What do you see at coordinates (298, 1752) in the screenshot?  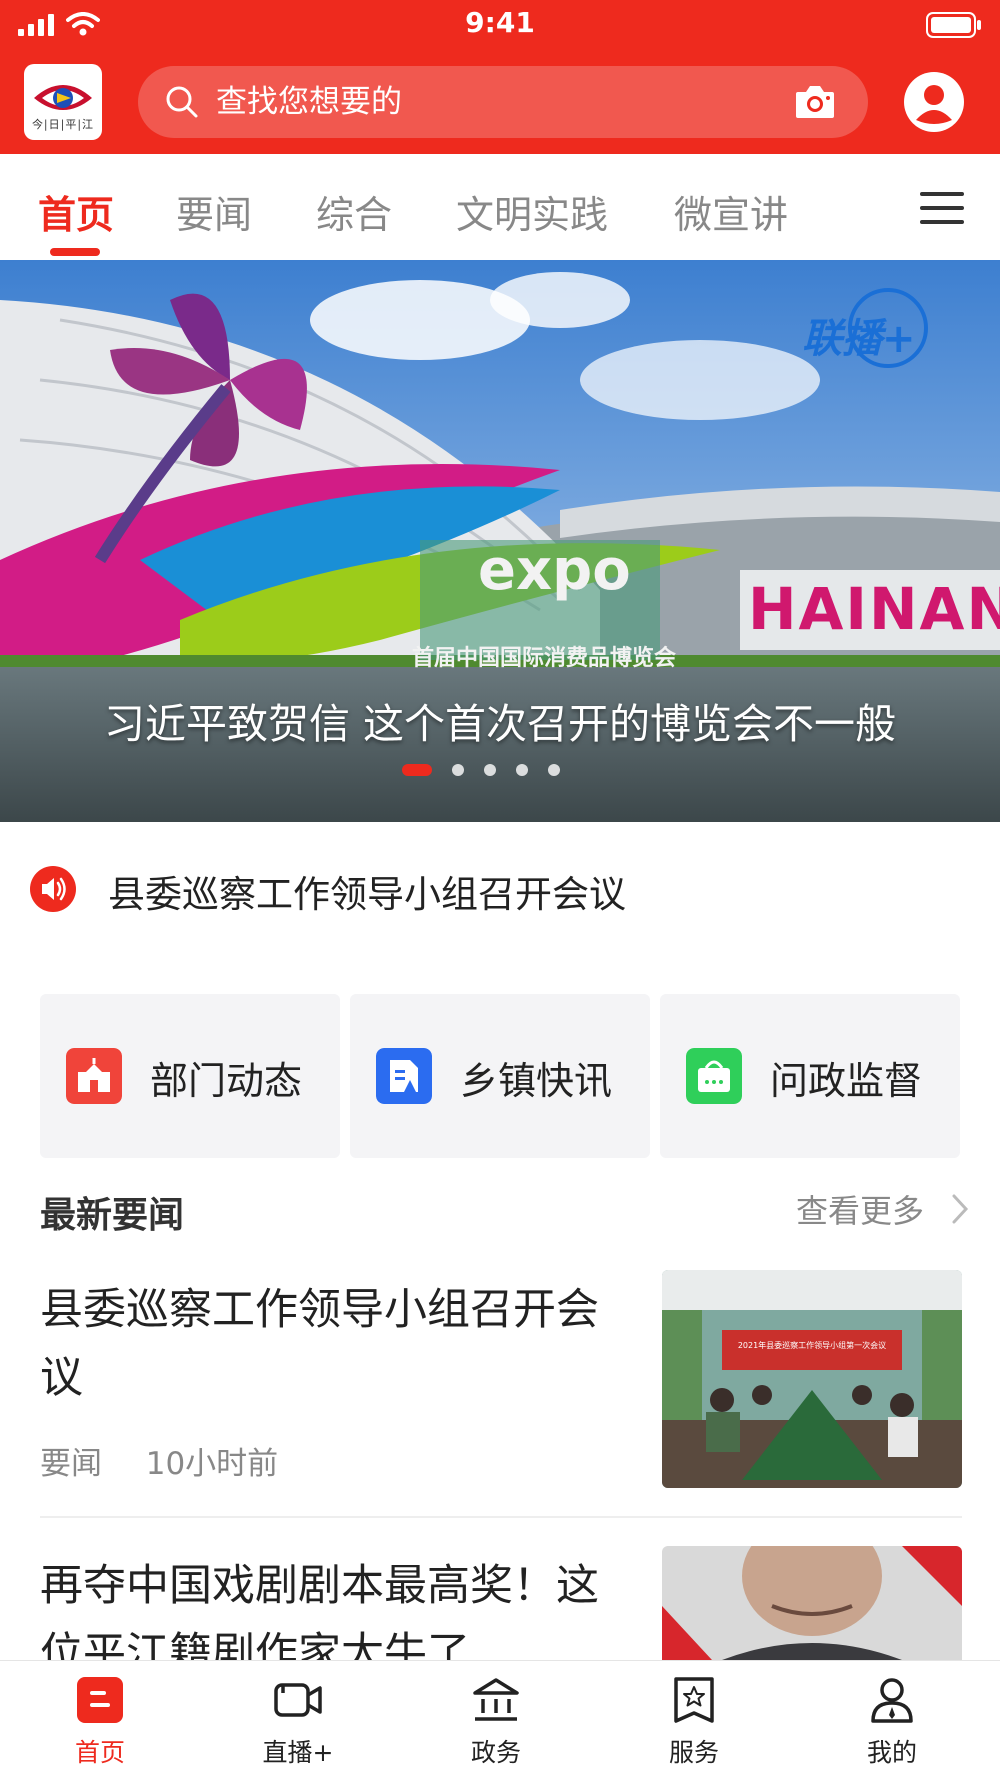 I see `nav-label: 直播+` at bounding box center [298, 1752].